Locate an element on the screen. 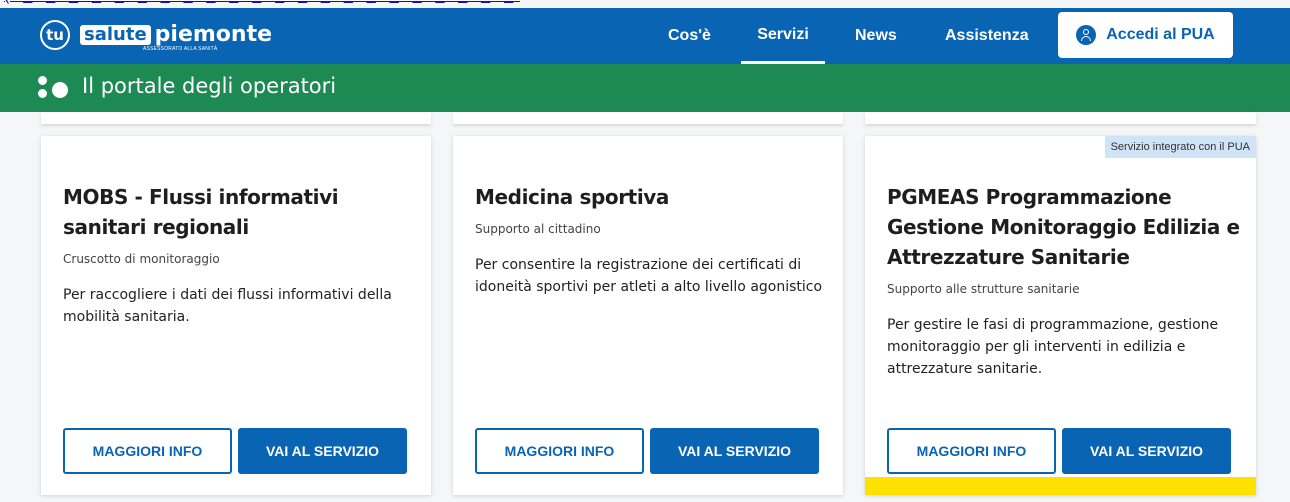 The height and width of the screenshot is (502, 1290). nav-servizi-label: Servizi is located at coordinates (783, 34).